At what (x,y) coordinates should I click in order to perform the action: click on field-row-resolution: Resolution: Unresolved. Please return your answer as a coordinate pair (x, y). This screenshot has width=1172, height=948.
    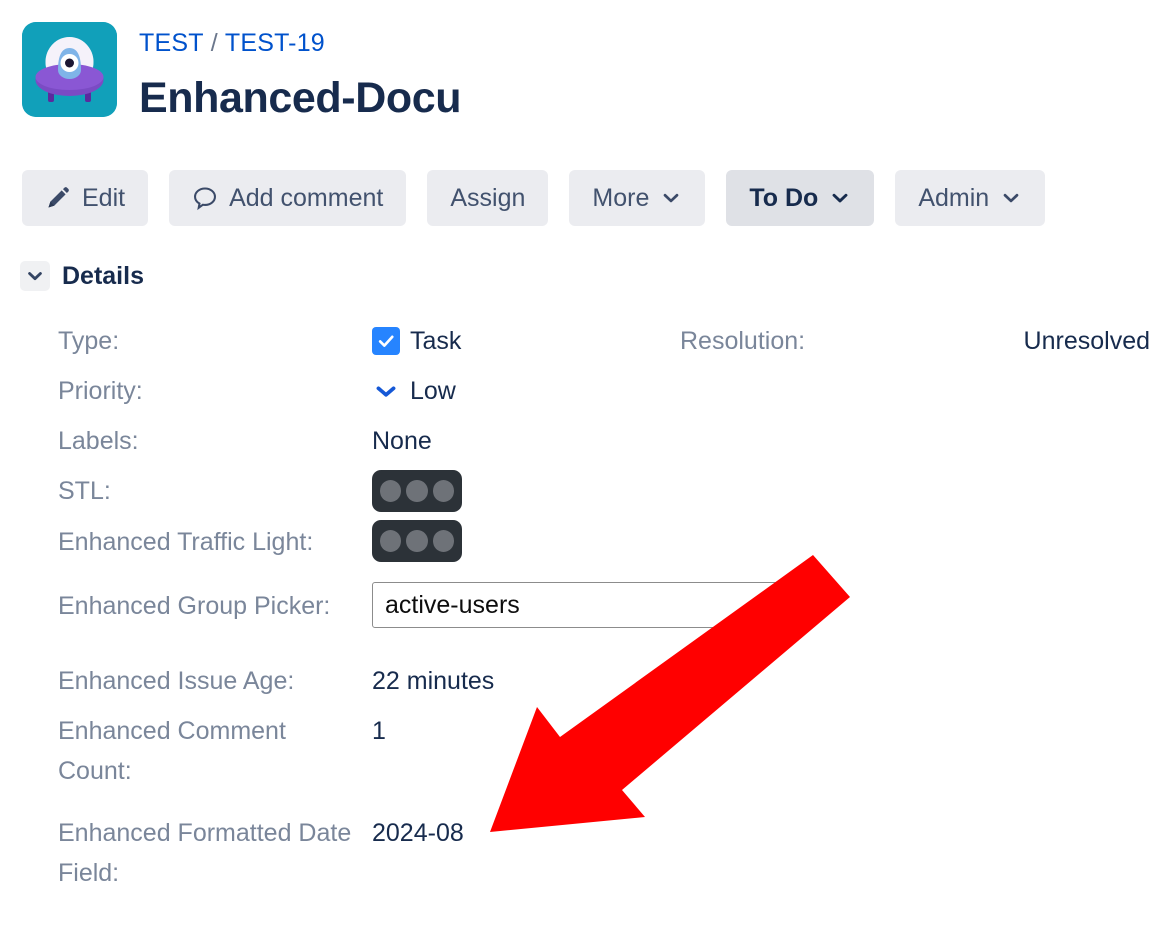
    Looking at the image, I should click on (915, 341).